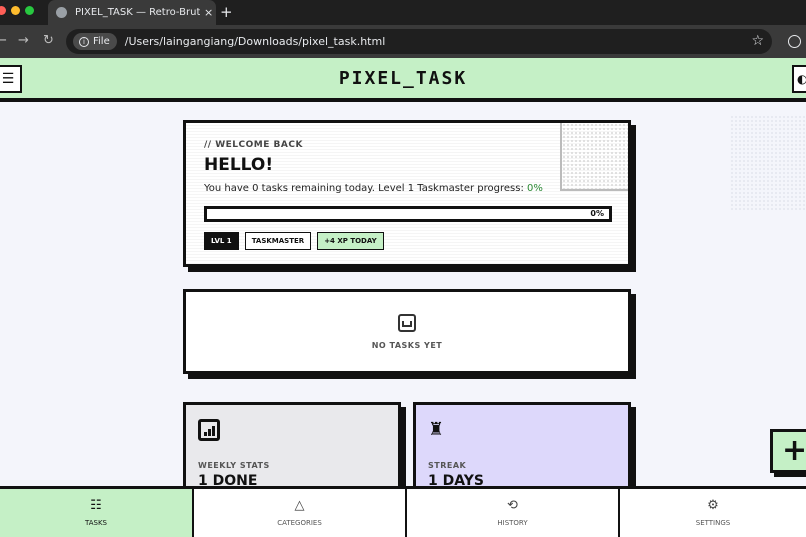 This screenshot has width=806, height=537. Describe the element at coordinates (96, 523) in the screenshot. I see `nav-label-tasks: TASKS` at that location.